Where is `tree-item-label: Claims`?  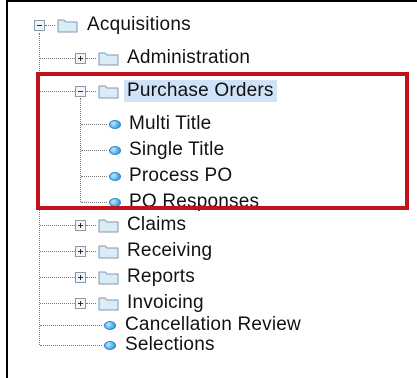 tree-item-label: Claims is located at coordinates (157, 224).